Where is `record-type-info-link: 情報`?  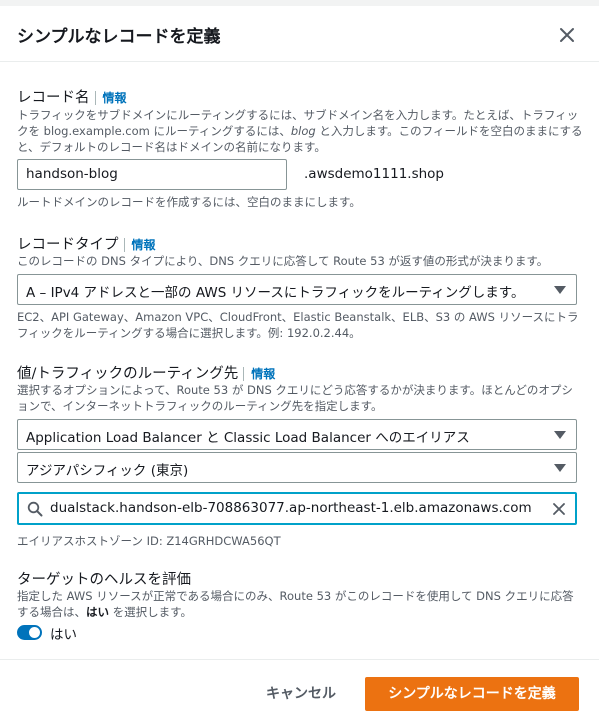 record-type-info-link: 情報 is located at coordinates (139, 245).